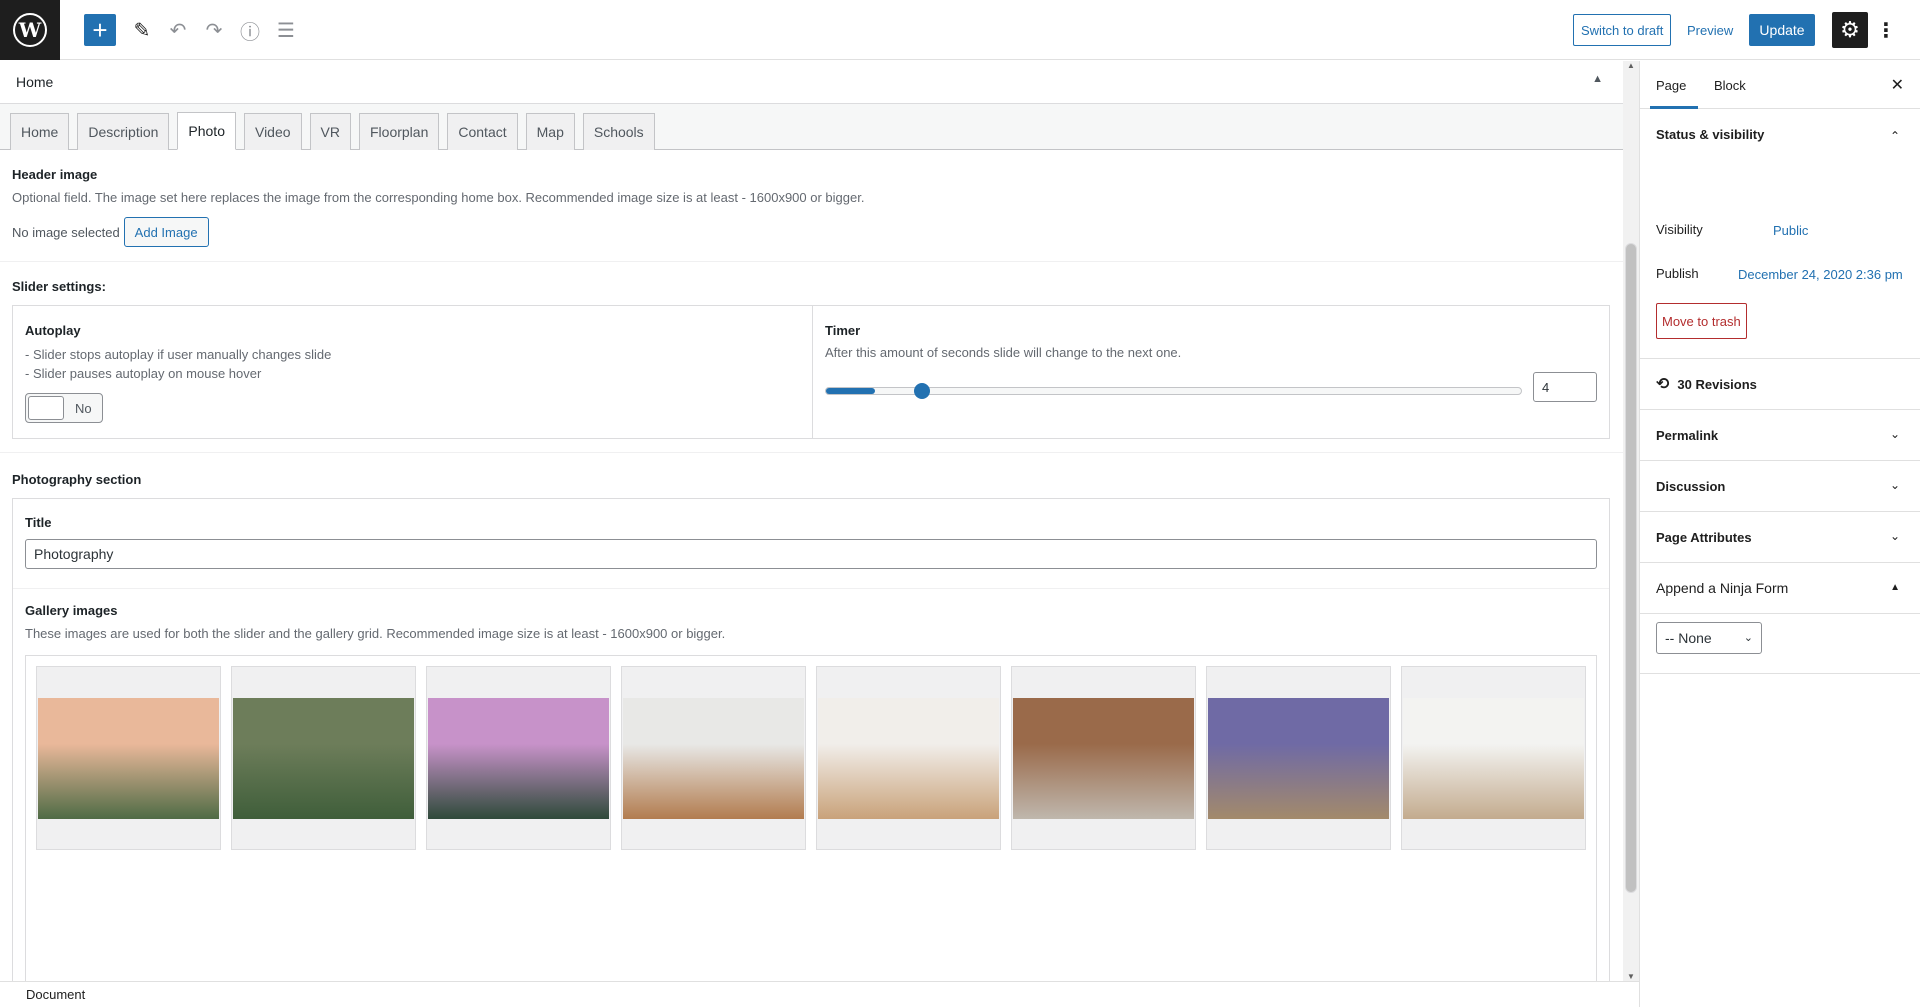  What do you see at coordinates (1730, 85) in the screenshot?
I see `sidebar-tab-block: Block` at bounding box center [1730, 85].